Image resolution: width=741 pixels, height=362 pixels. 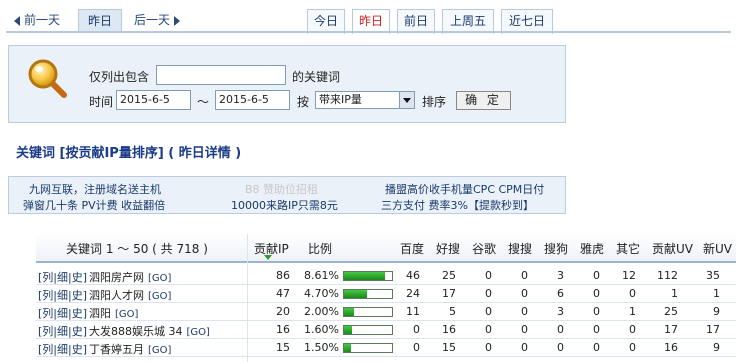 What do you see at coordinates (153, 100) in the screenshot?
I see `date-from-input: 2015-6-5` at bounding box center [153, 100].